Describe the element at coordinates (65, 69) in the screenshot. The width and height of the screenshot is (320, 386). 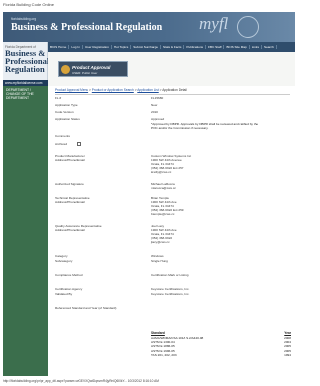
I see `approval-check-icon` at that location.